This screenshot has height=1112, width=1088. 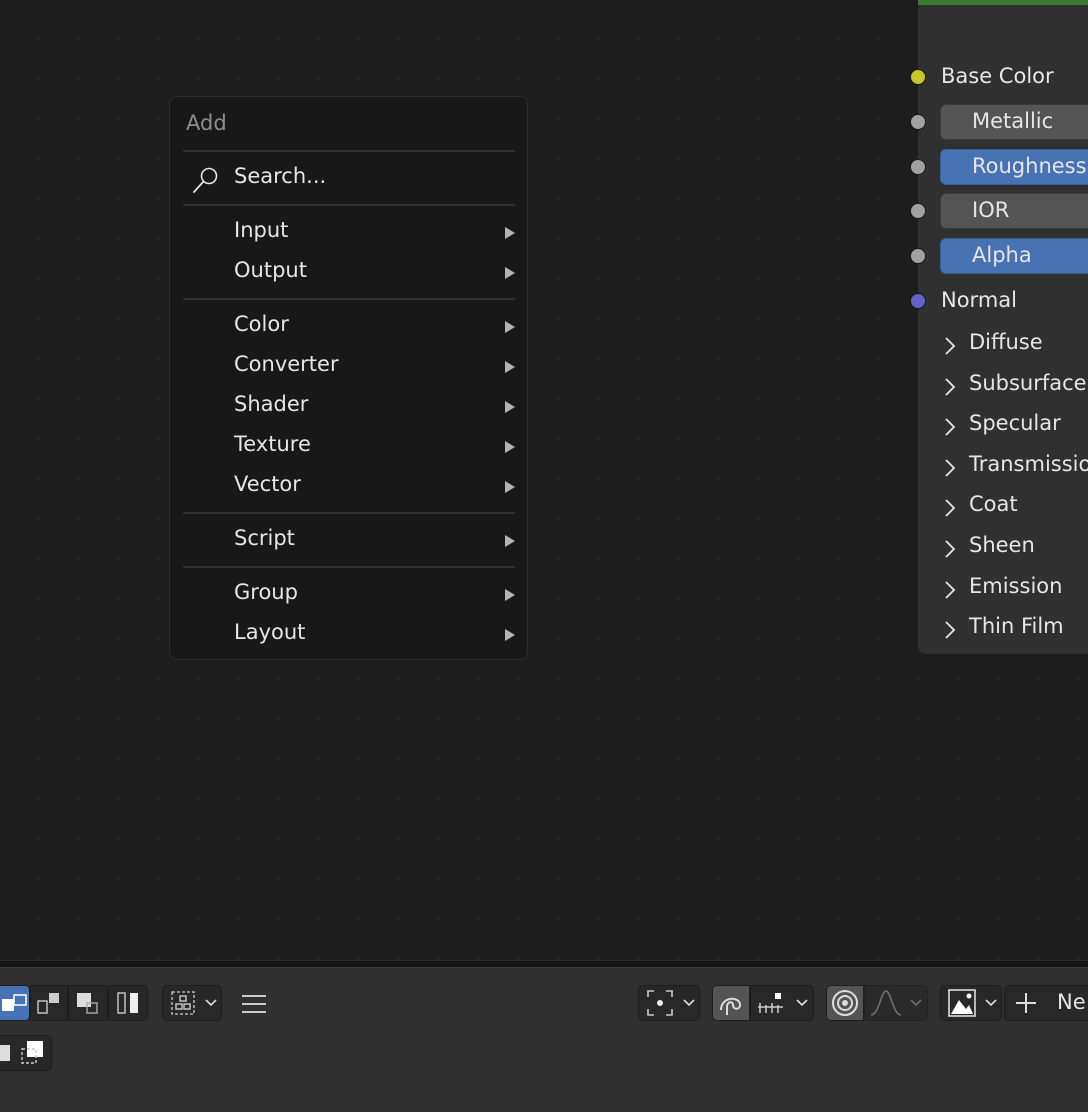 I want to click on falloff-dropdown, so click(x=896, y=1003).